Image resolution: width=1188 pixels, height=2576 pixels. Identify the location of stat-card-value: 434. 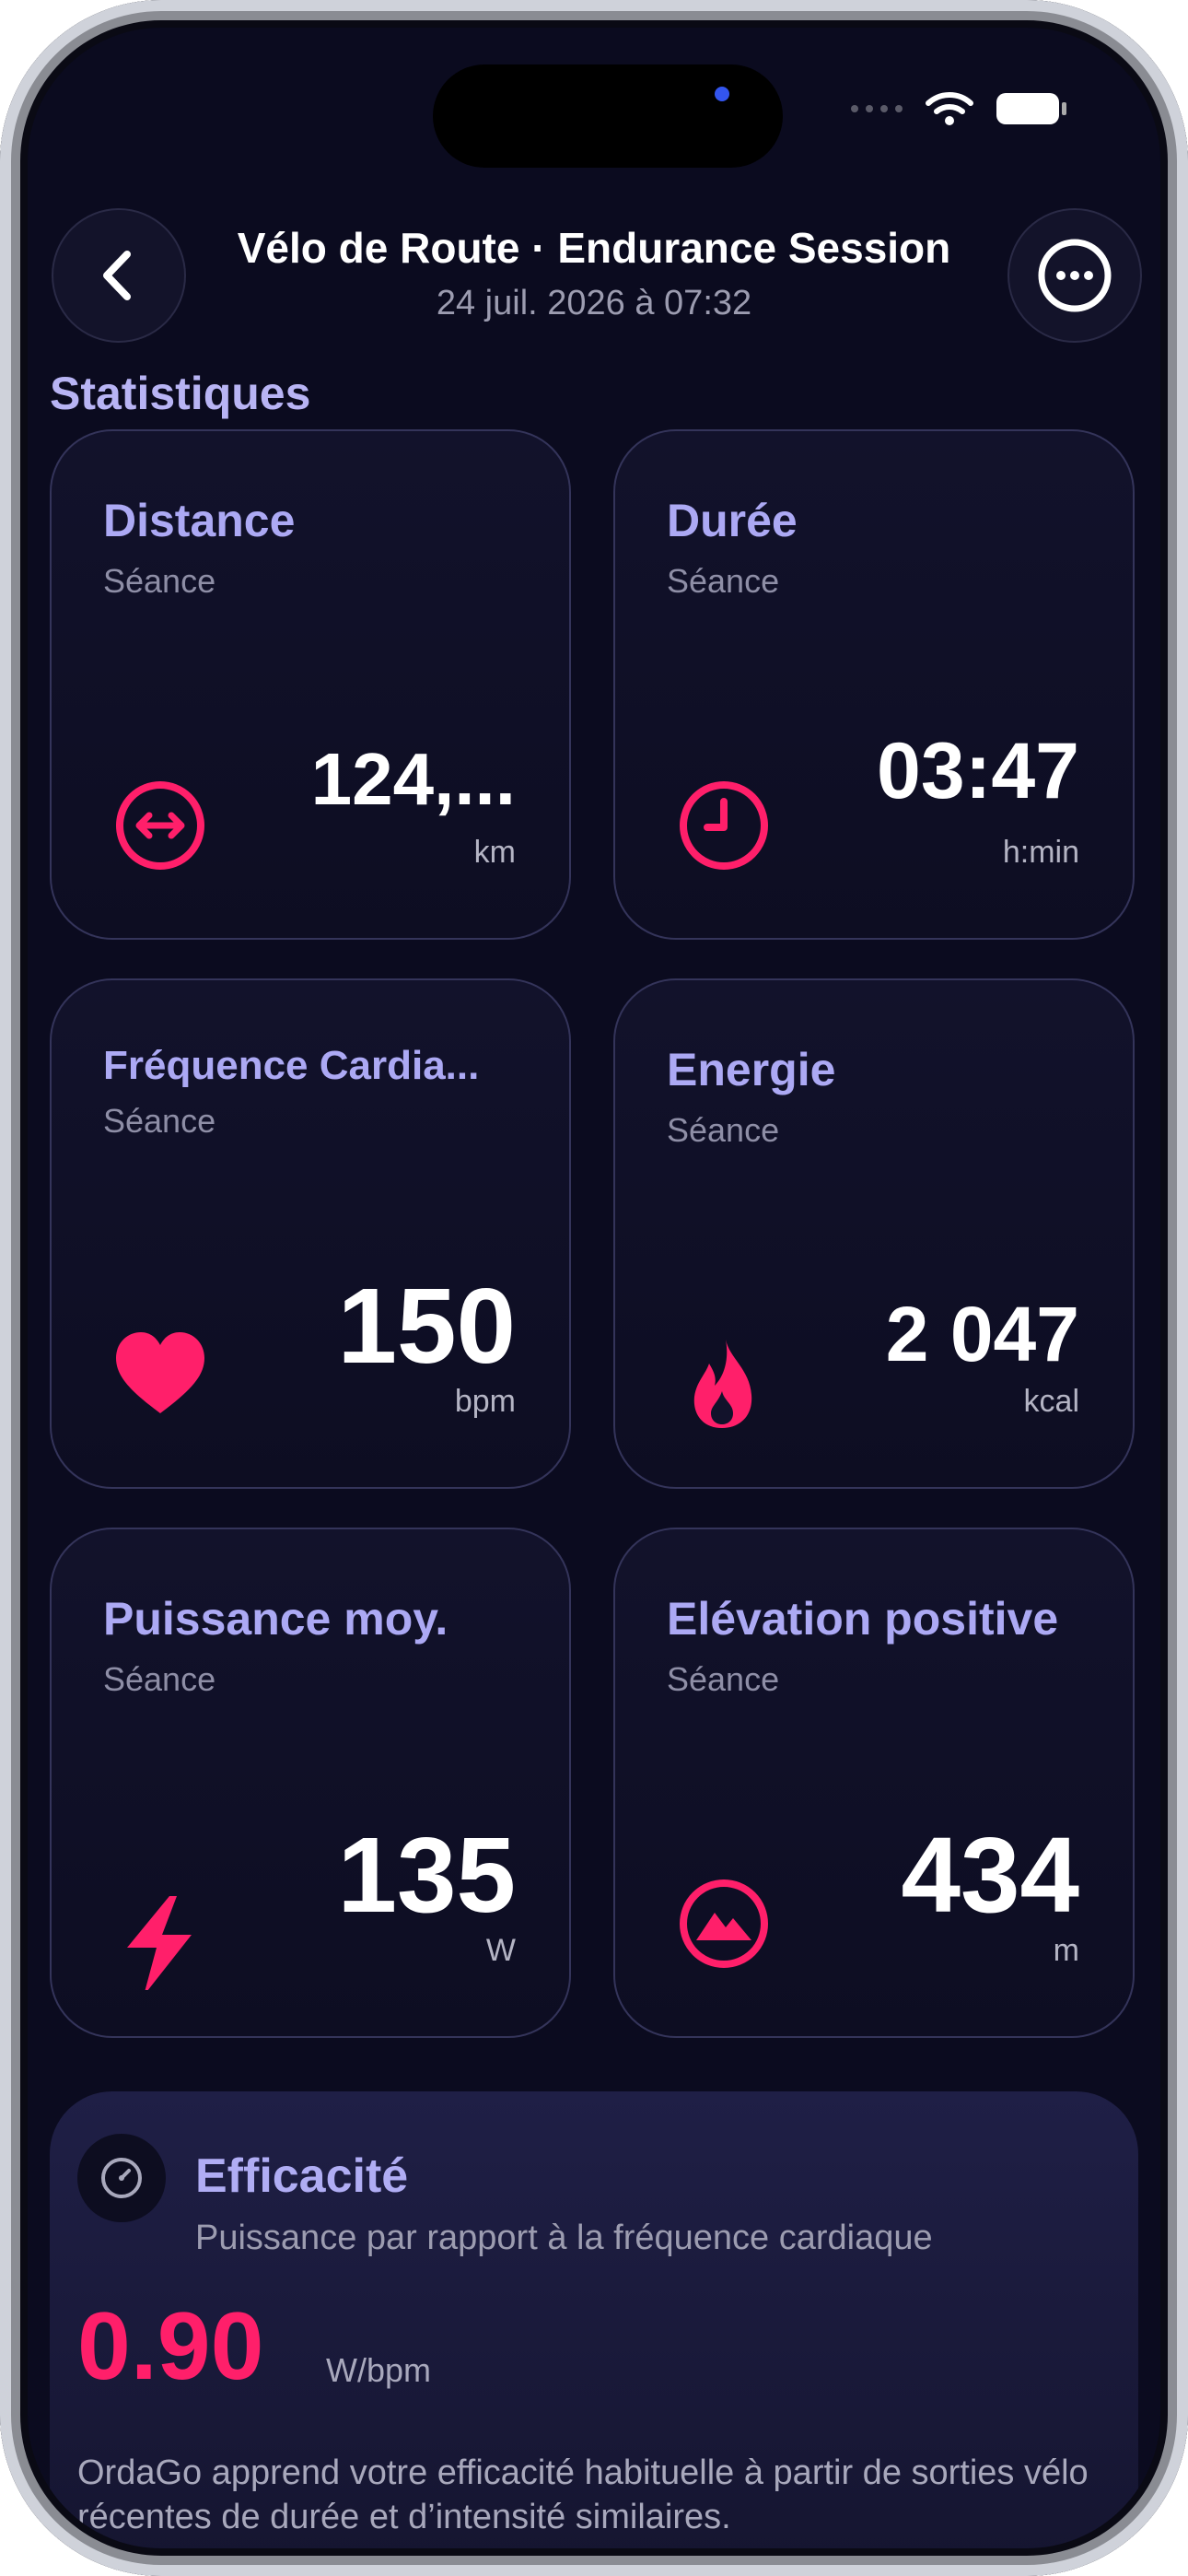
(990, 1875).